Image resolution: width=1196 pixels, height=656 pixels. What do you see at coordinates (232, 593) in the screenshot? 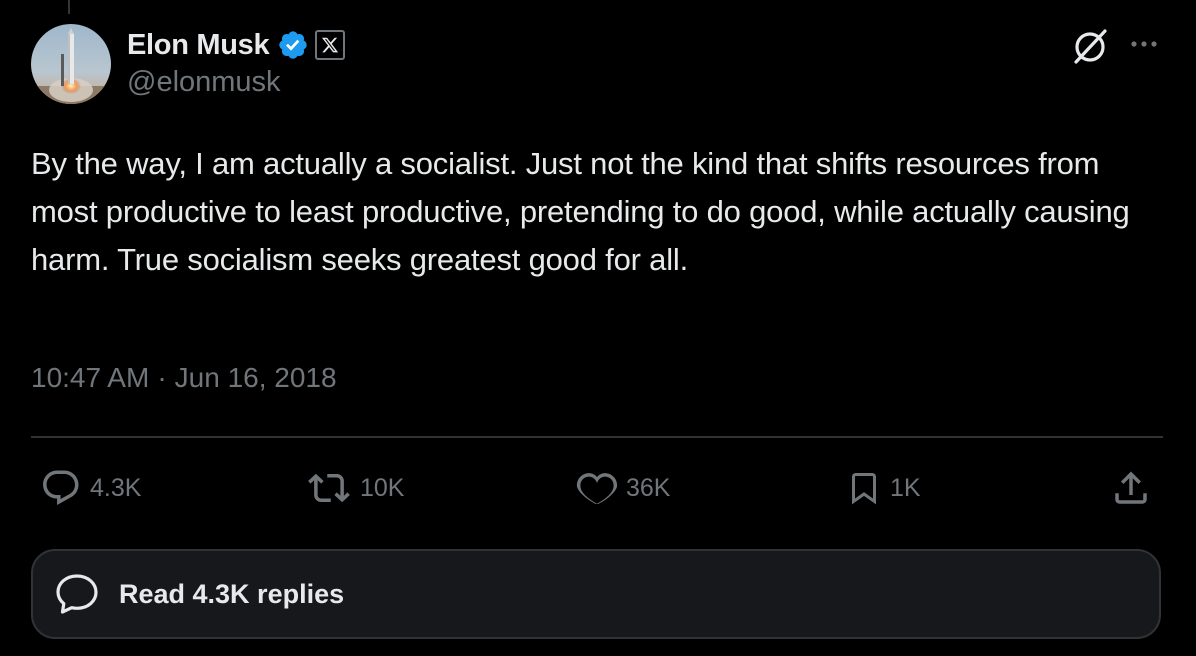
I see `read-replies-label: Read 4.3K replies` at bounding box center [232, 593].